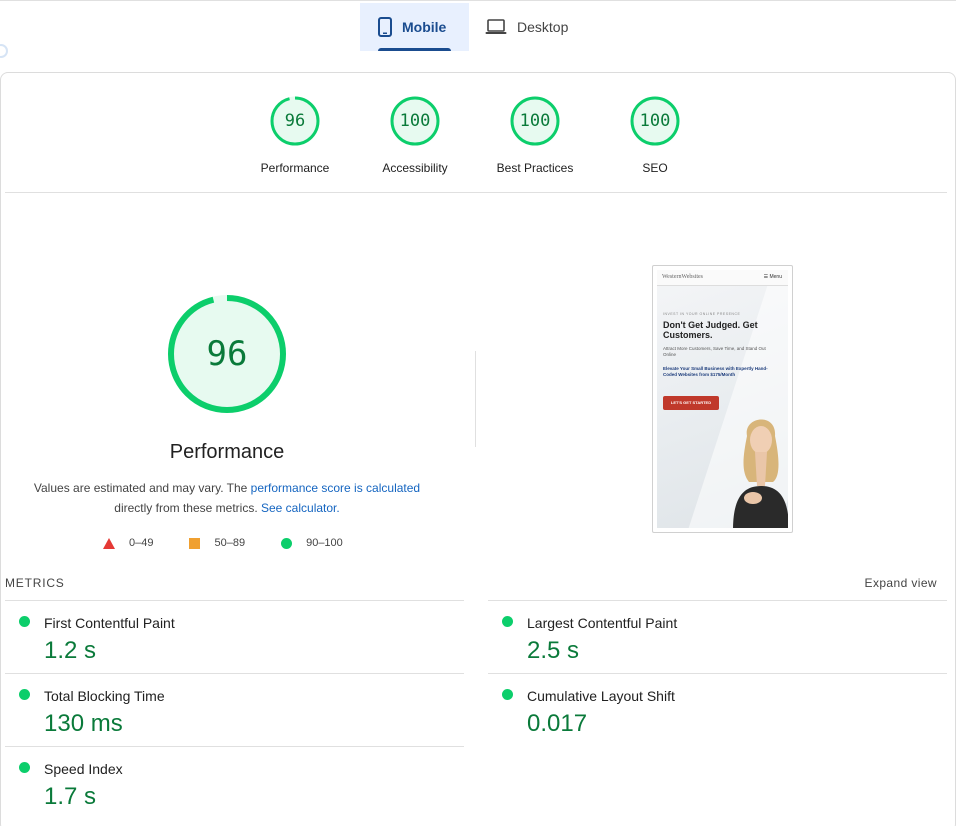 The height and width of the screenshot is (826, 956). Describe the element at coordinates (760, 473) in the screenshot. I see `person-photo` at that location.